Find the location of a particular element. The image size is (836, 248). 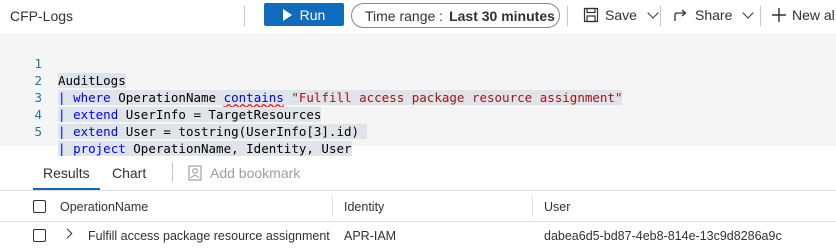

add-bookmark-label: Add bookmark is located at coordinates (255, 173).